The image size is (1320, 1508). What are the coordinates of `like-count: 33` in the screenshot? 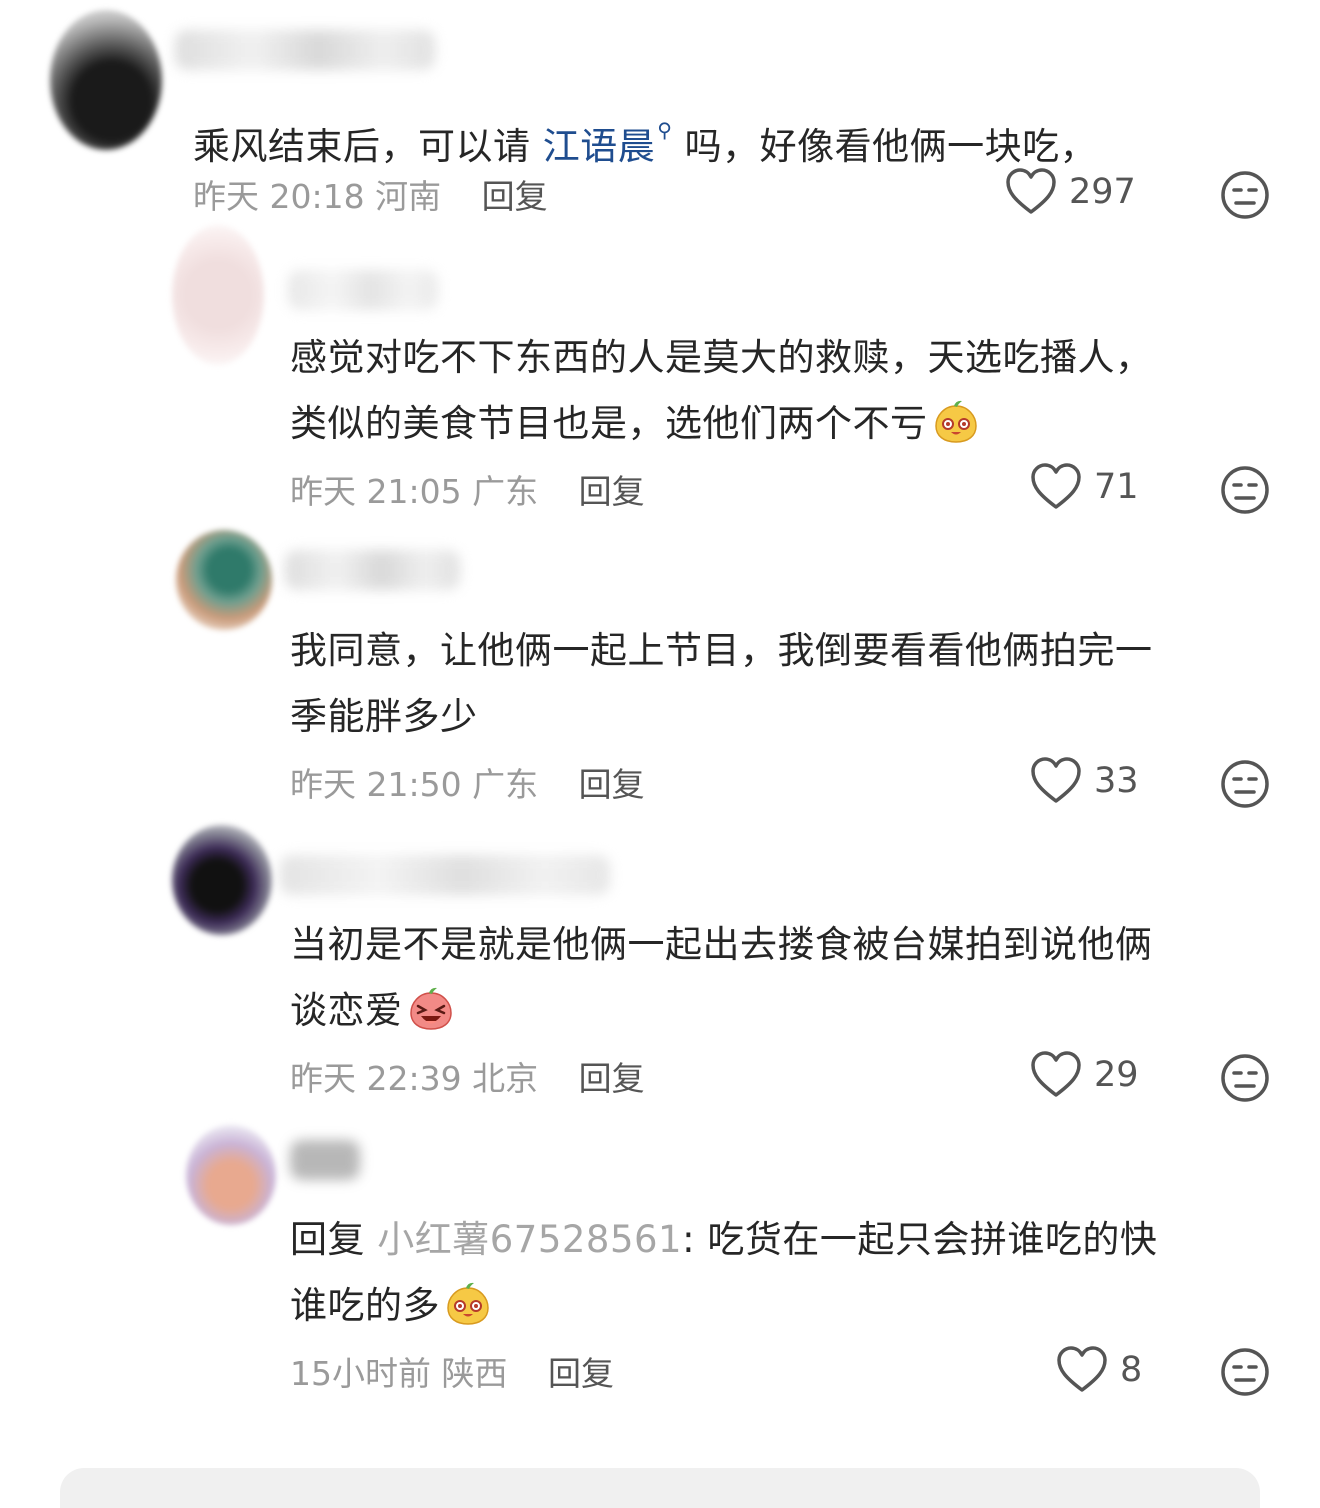 It's located at (1116, 781).